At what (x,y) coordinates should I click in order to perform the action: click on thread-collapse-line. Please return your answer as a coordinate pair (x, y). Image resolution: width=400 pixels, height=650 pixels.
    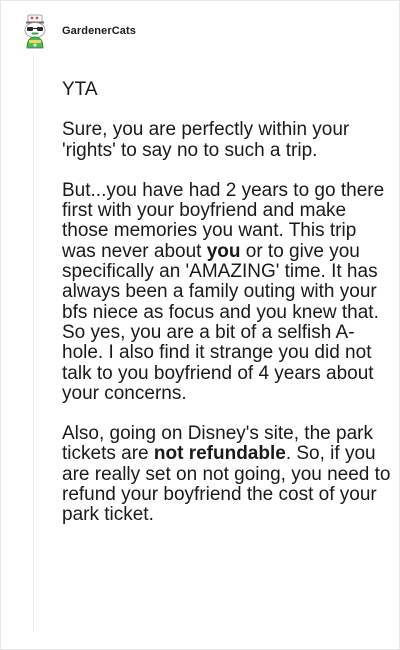
    Looking at the image, I should click on (33, 342).